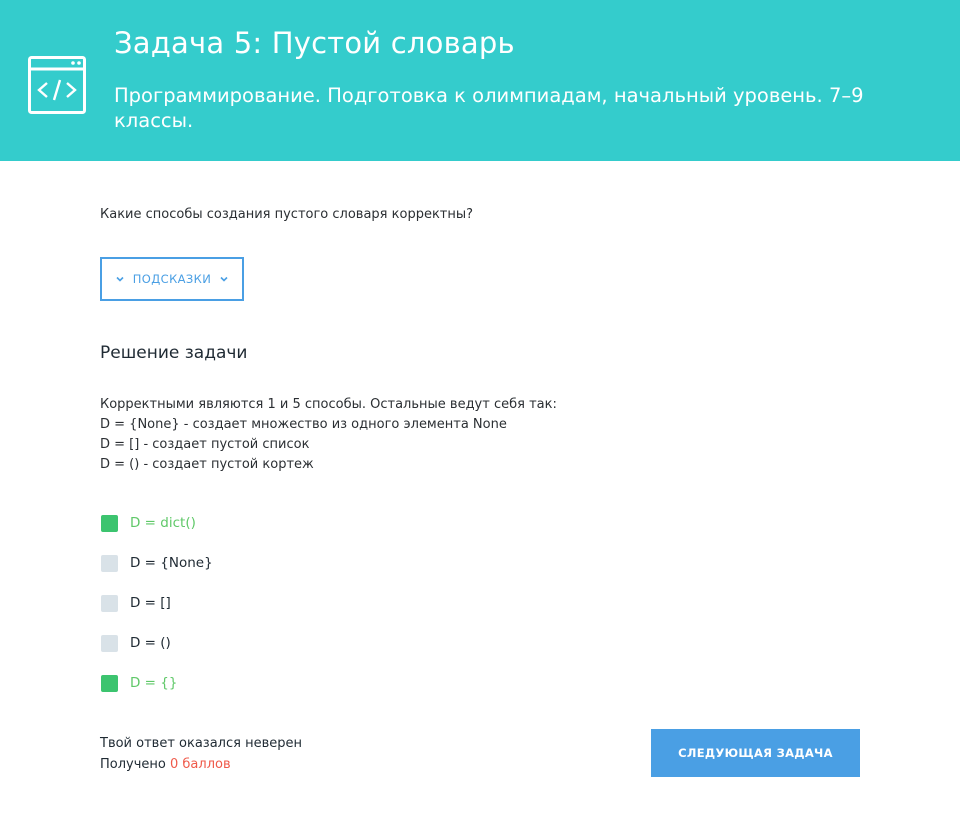  What do you see at coordinates (314, 43) in the screenshot?
I see `page-title: Задача 5: Пустой словарь` at bounding box center [314, 43].